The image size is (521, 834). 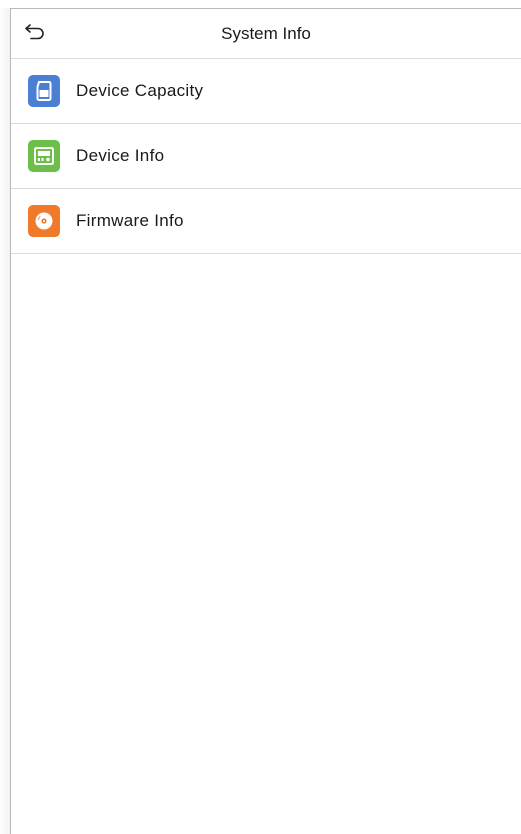 What do you see at coordinates (5, 421) in the screenshot?
I see `left-edge-shadow` at bounding box center [5, 421].